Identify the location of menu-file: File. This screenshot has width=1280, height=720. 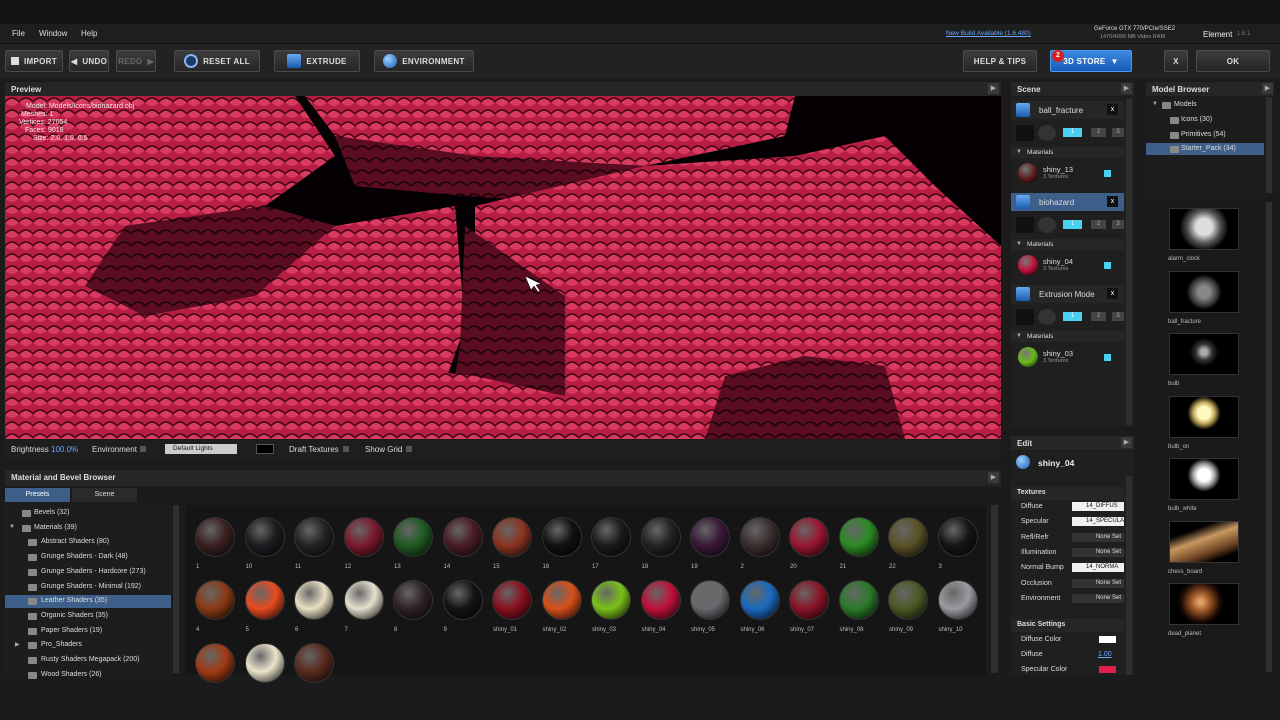
(18, 33).